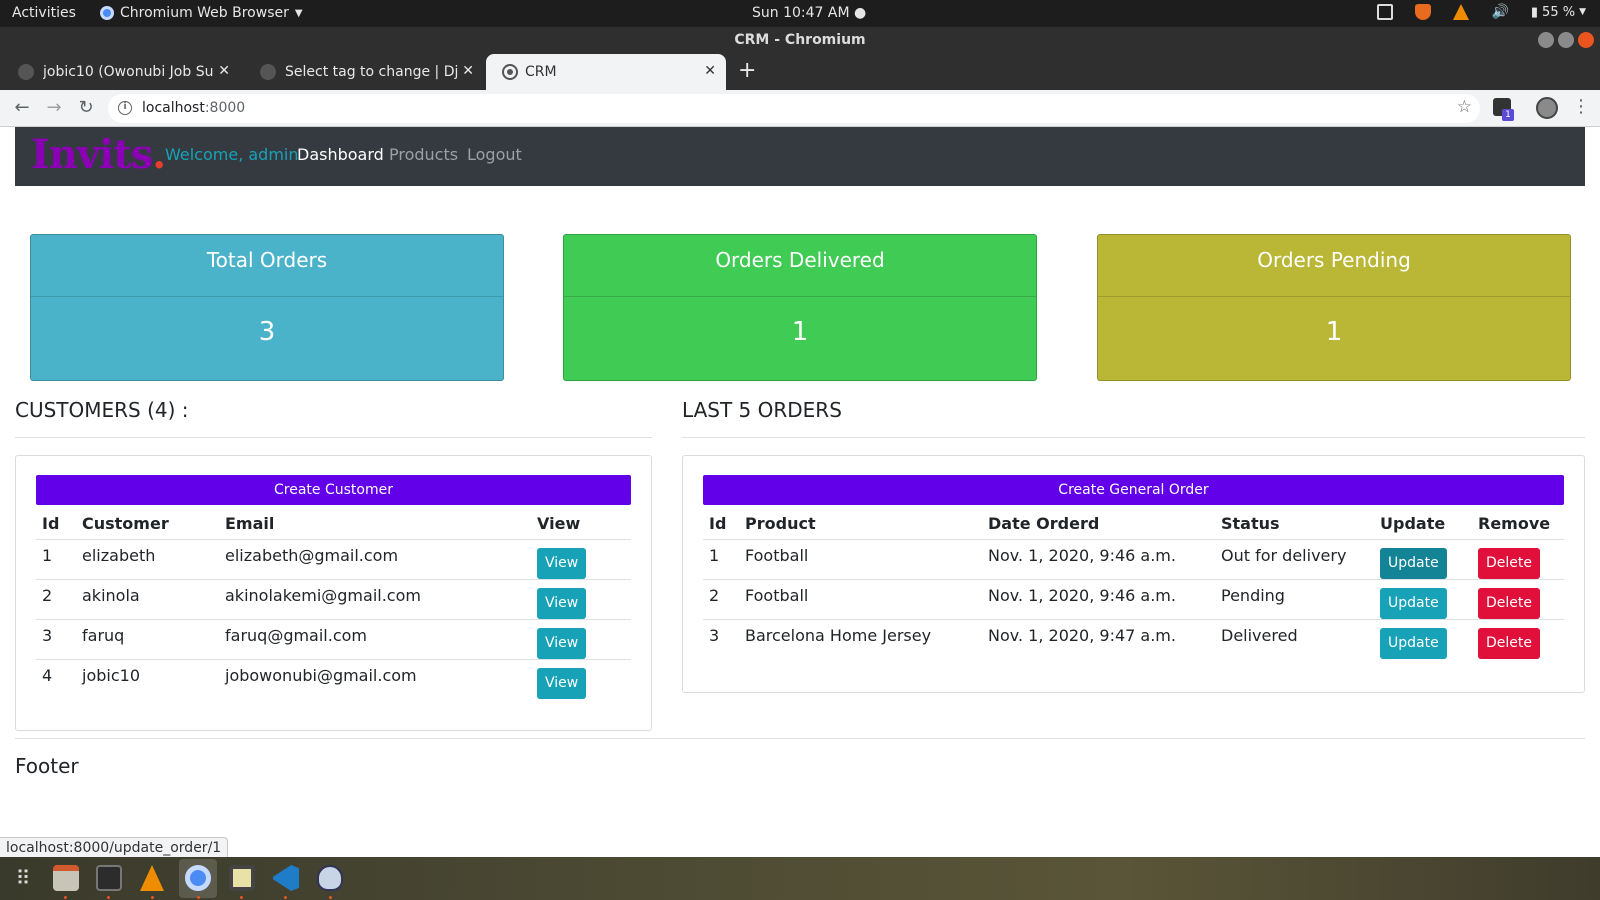 The image size is (1600, 900). What do you see at coordinates (147, 599) in the screenshot?
I see `customer-name: akinola` at bounding box center [147, 599].